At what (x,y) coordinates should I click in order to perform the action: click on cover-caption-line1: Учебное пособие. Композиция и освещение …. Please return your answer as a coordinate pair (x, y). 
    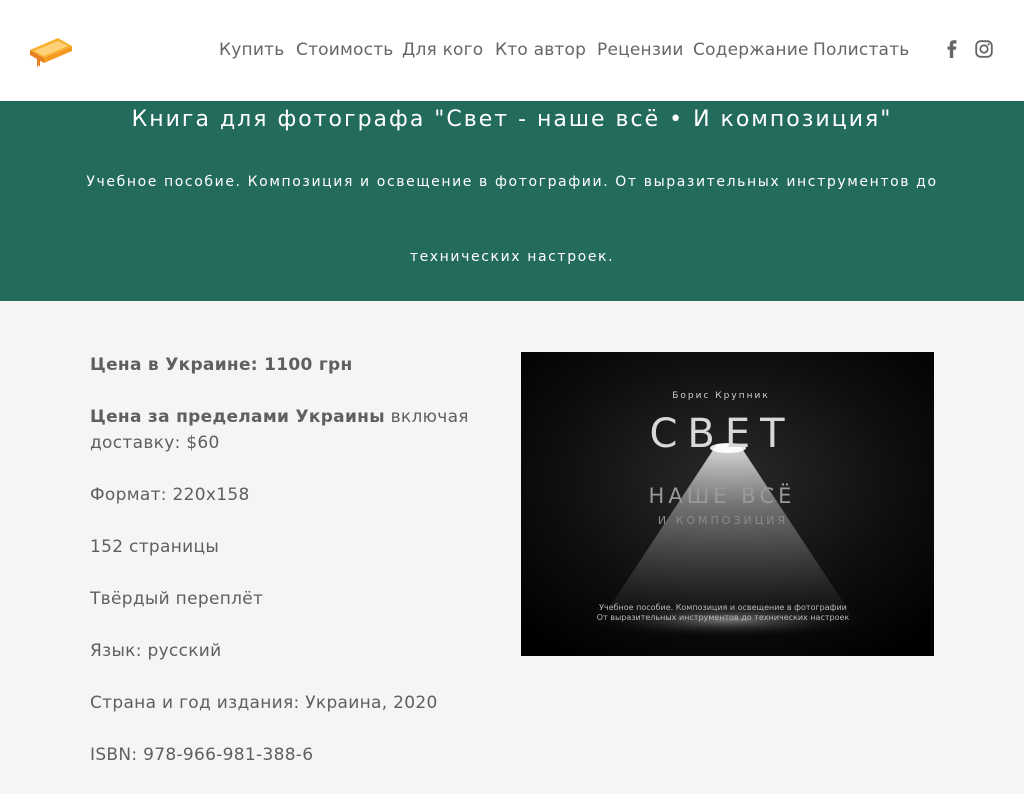
    Looking at the image, I should click on (723, 607).